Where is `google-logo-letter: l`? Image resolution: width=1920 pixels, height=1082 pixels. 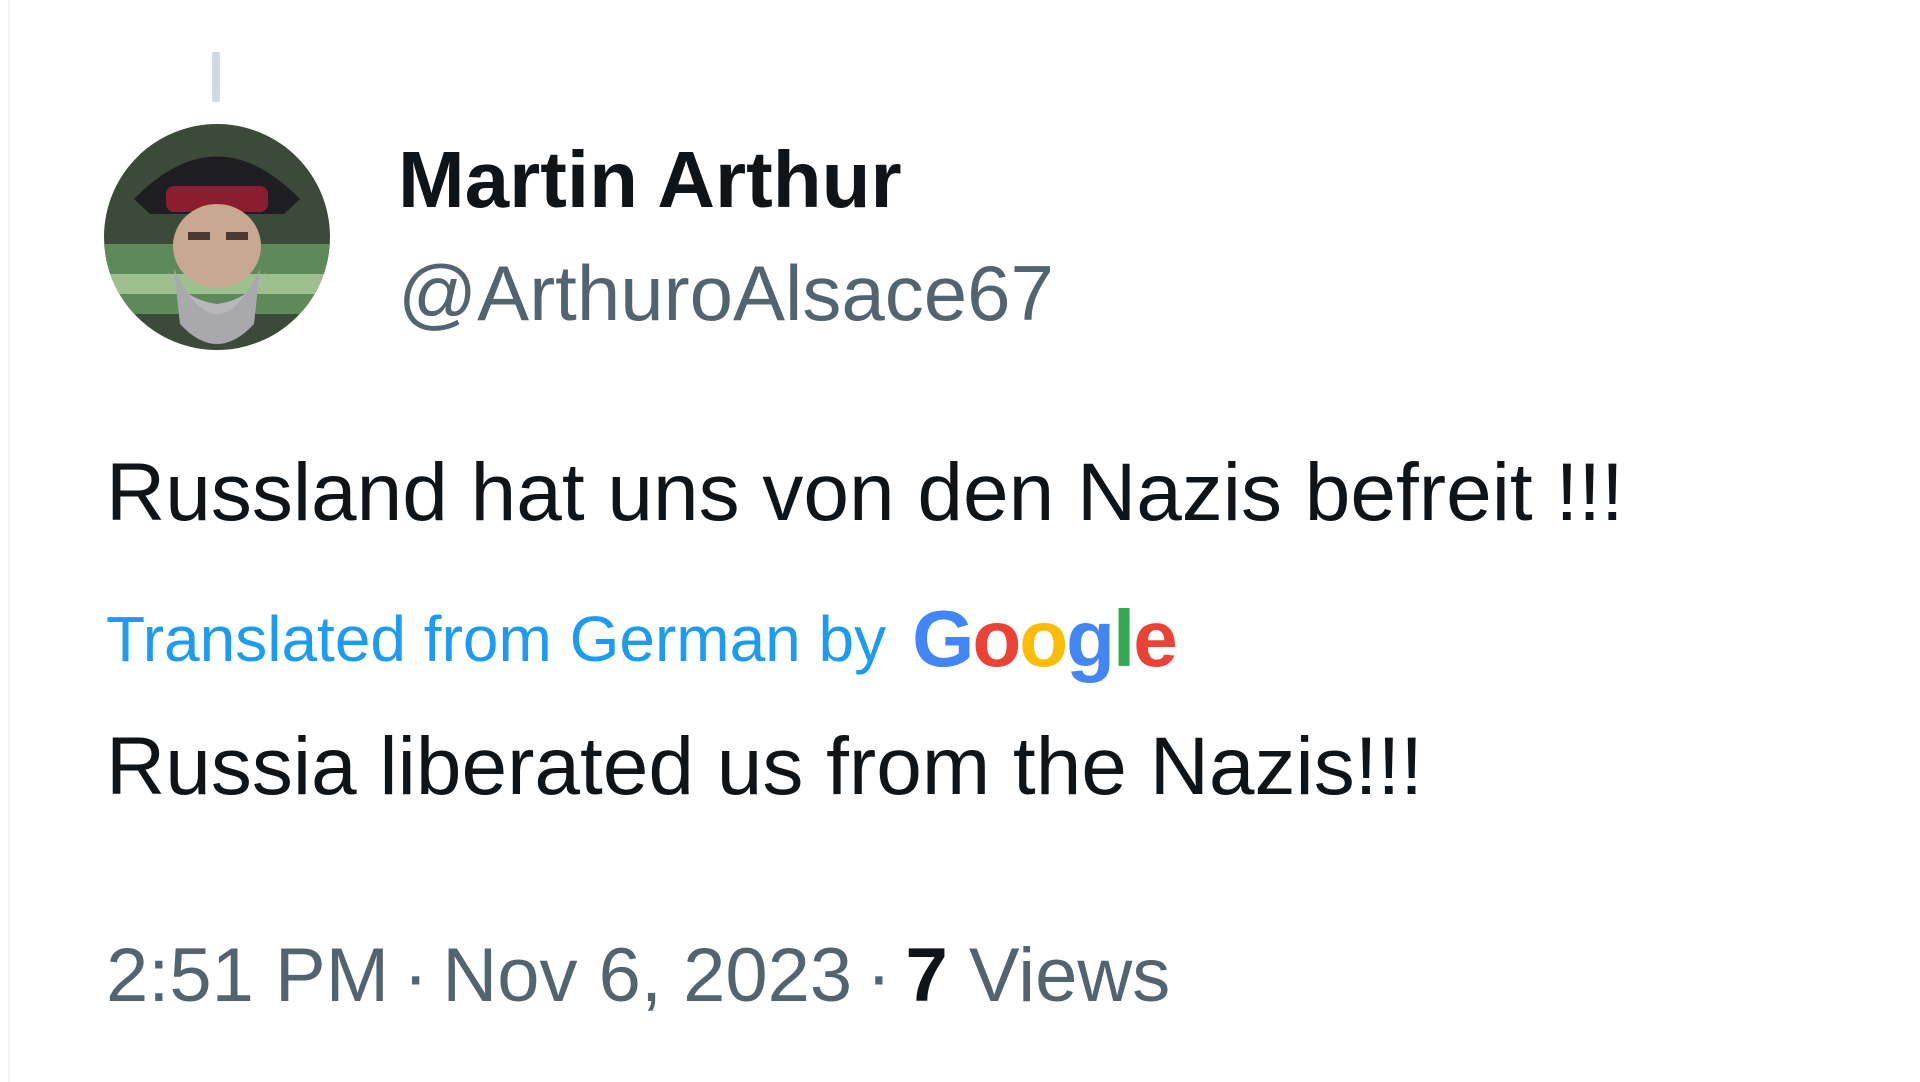 google-logo-letter: l is located at coordinates (1123, 638).